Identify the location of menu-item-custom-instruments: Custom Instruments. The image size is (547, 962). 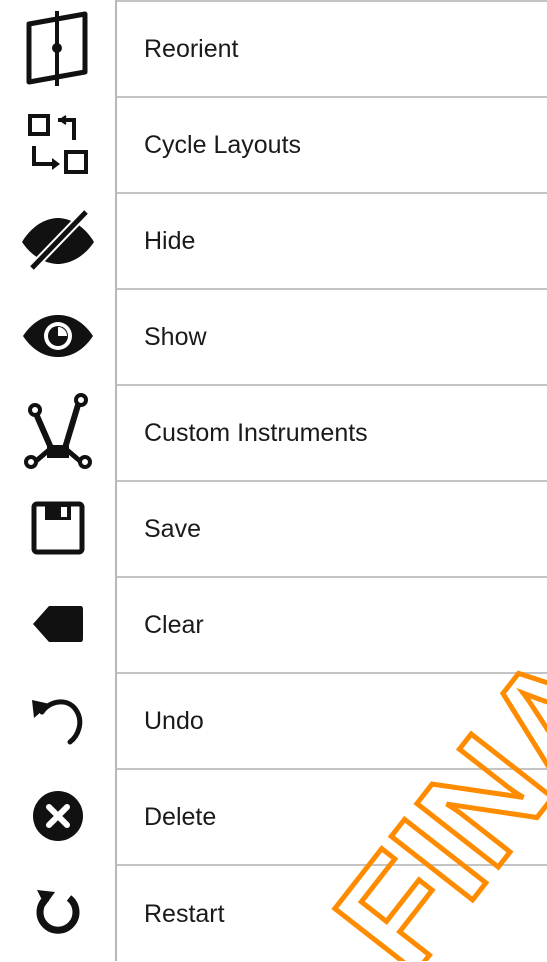
(332, 434).